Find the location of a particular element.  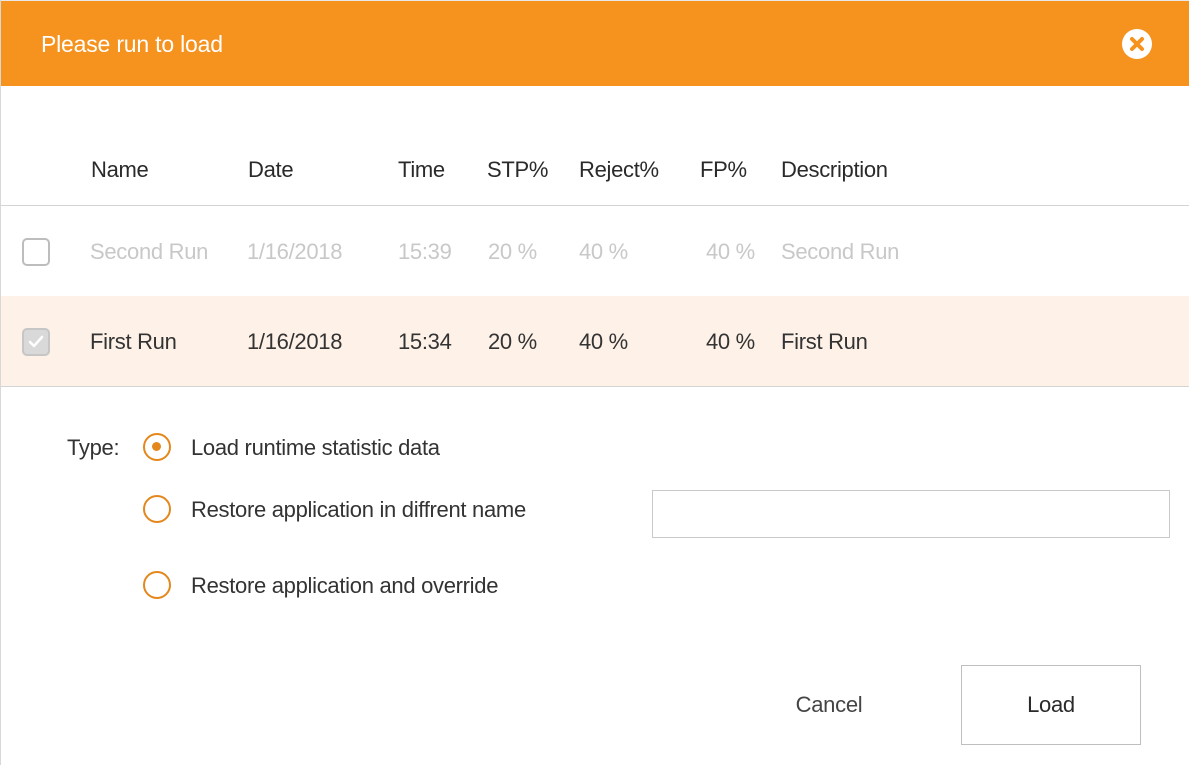

cell-time: 15:39 is located at coordinates (425, 251).